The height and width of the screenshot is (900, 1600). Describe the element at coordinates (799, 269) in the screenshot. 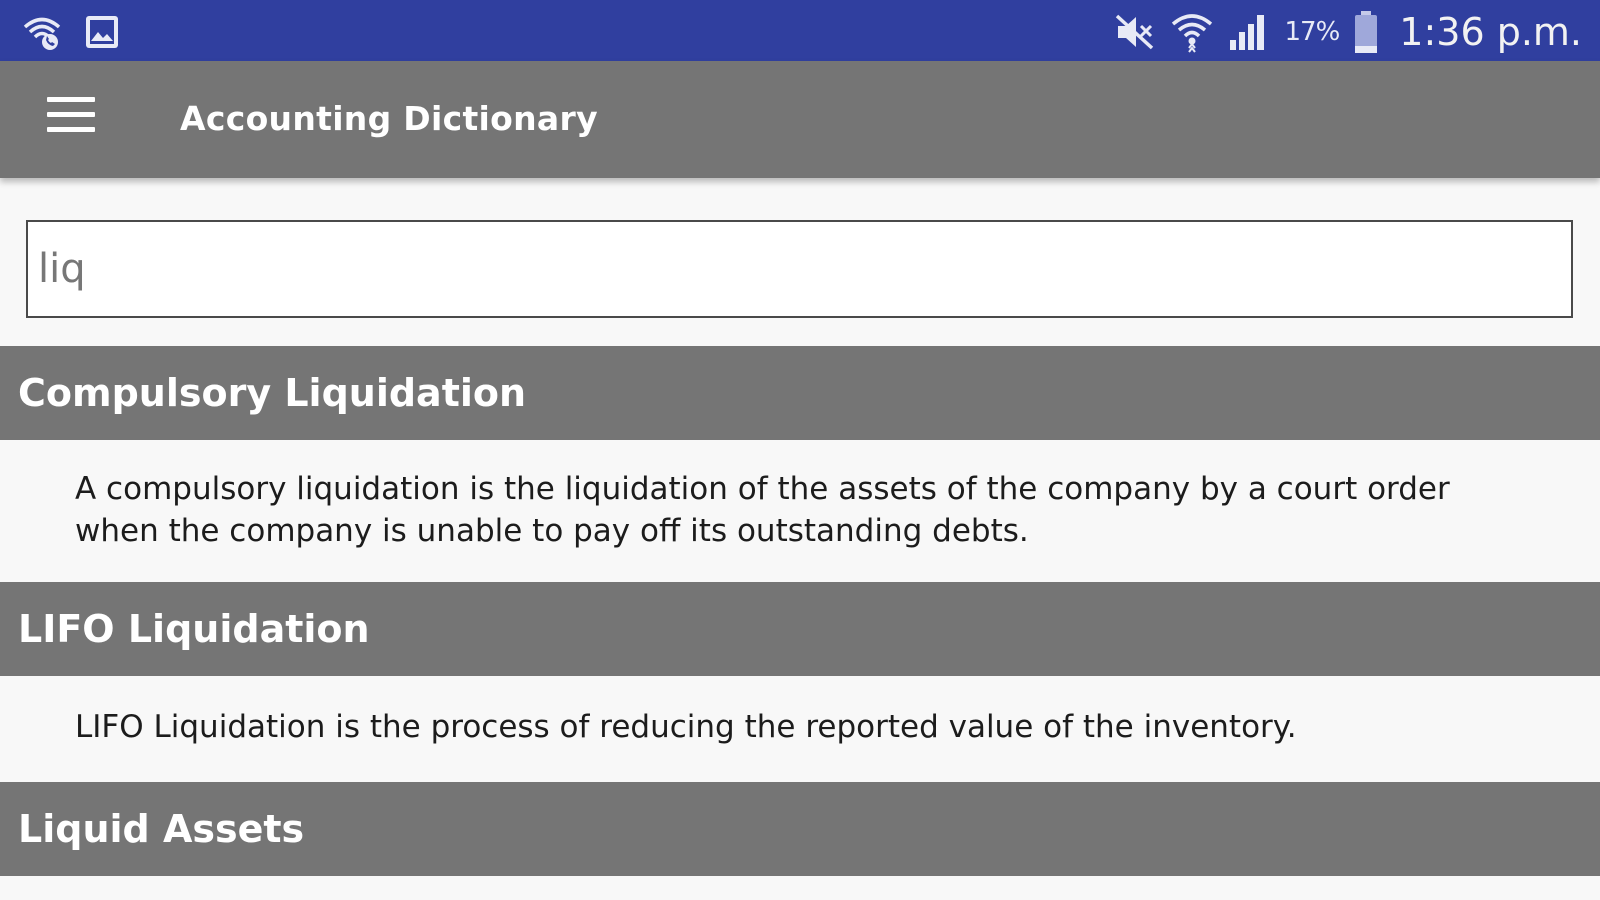

I see `search-input` at that location.